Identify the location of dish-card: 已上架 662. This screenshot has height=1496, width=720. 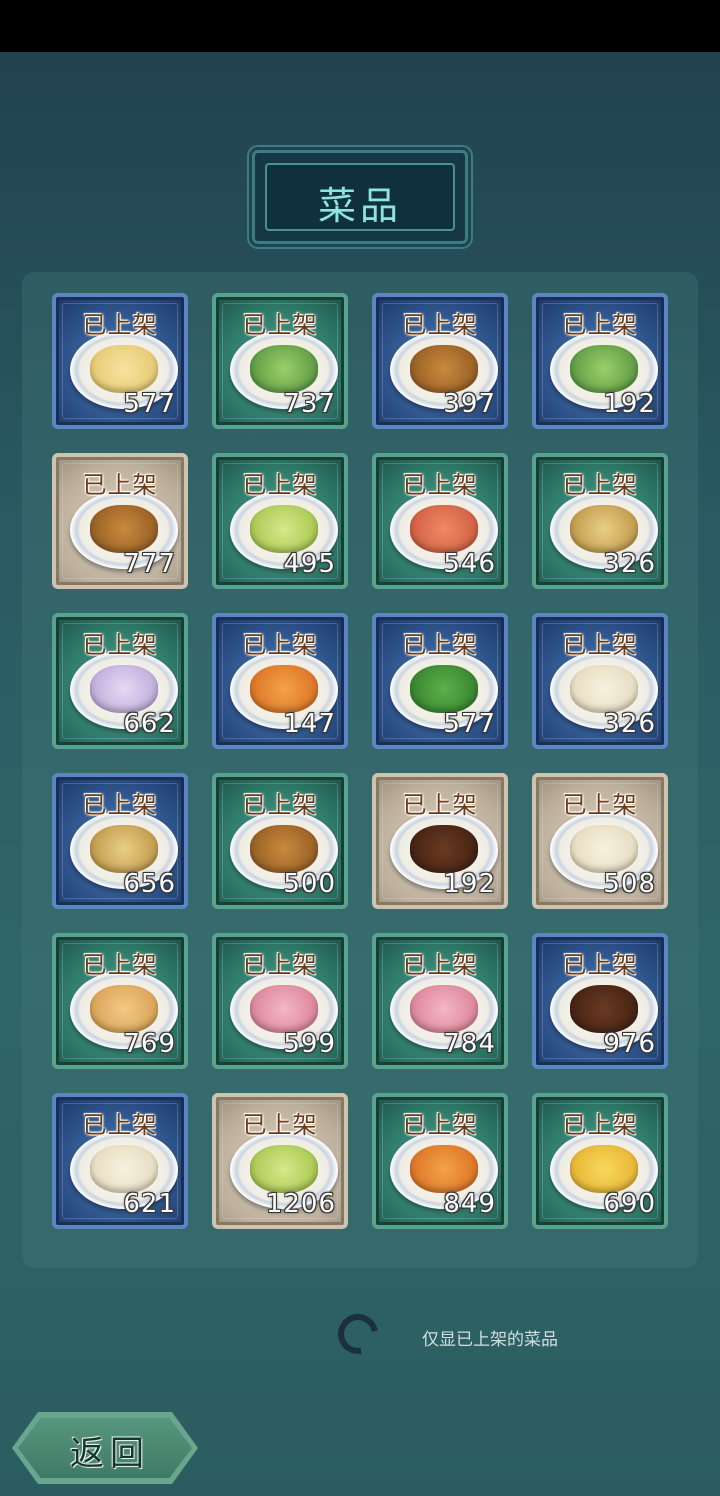
(120, 681).